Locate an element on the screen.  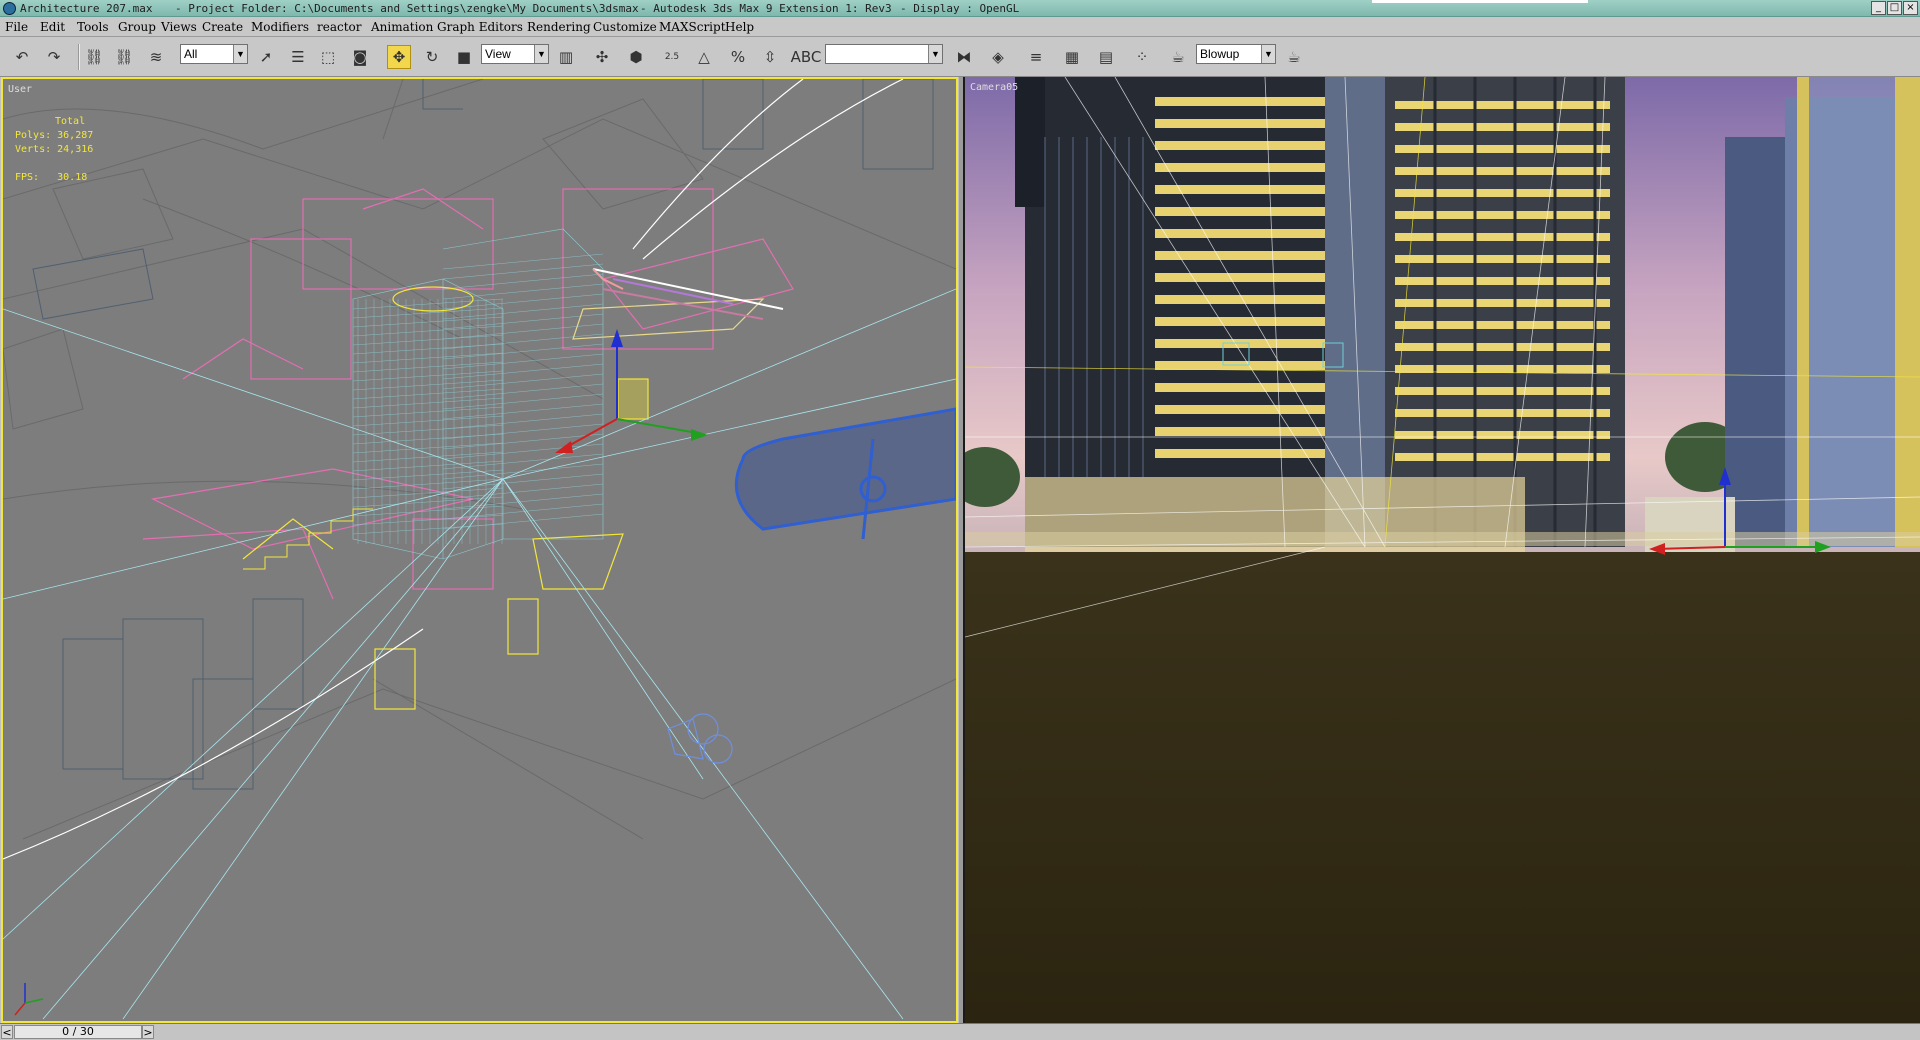
menu-tools: Tools is located at coordinates (93, 27).